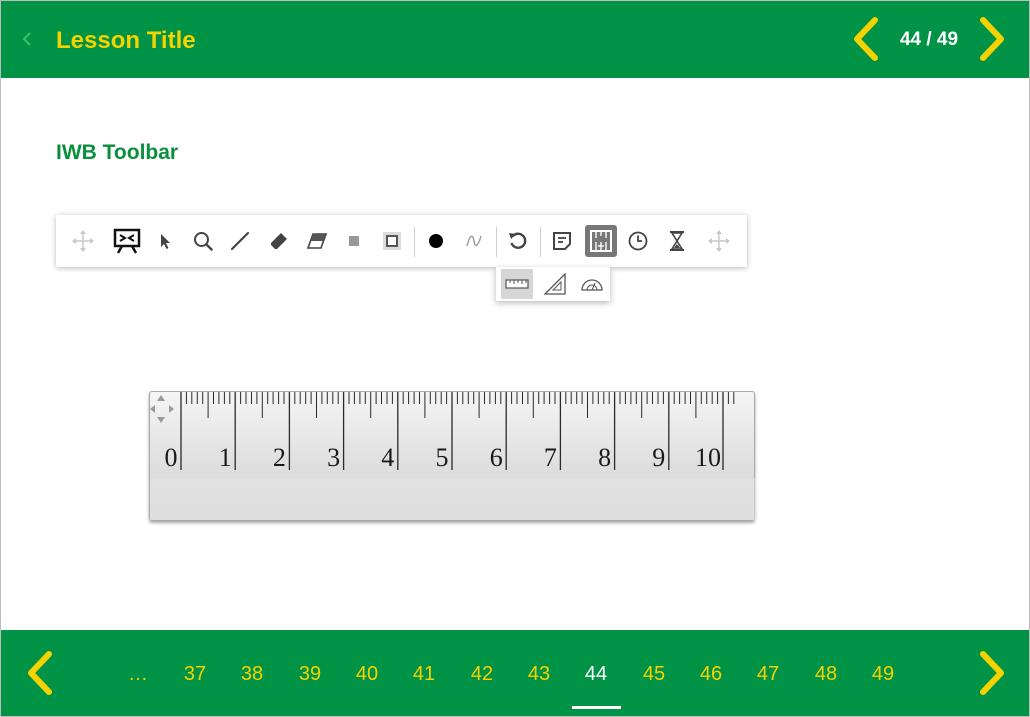  I want to click on page-link: 45, so click(654, 674).